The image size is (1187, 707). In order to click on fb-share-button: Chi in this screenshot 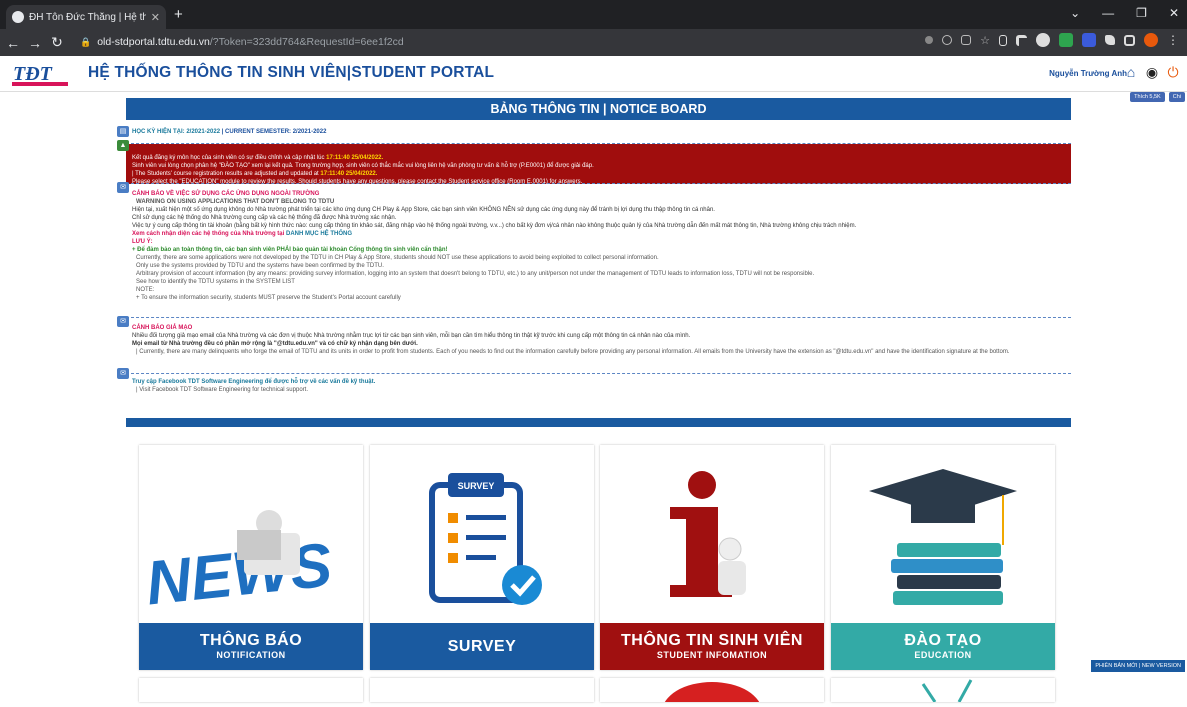, I will do `click(1176, 97)`.